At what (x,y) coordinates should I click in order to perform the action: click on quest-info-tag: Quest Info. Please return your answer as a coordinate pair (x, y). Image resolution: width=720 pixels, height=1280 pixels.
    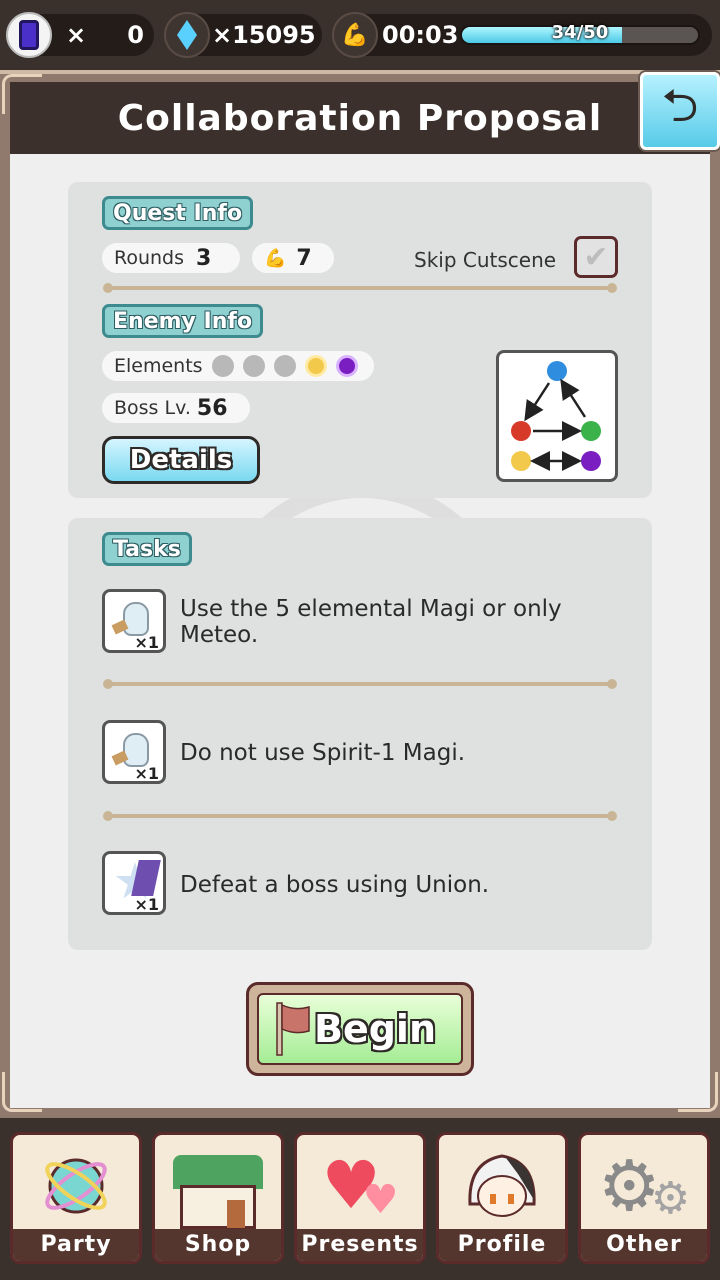
    Looking at the image, I should click on (178, 213).